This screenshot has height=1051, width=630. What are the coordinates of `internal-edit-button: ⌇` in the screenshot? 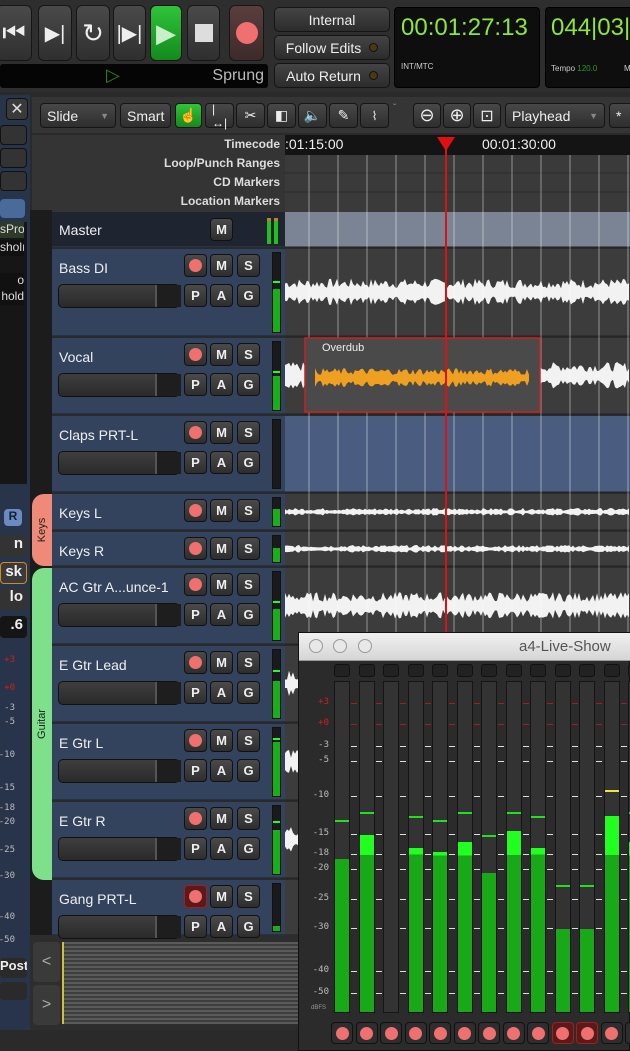 It's located at (374, 115).